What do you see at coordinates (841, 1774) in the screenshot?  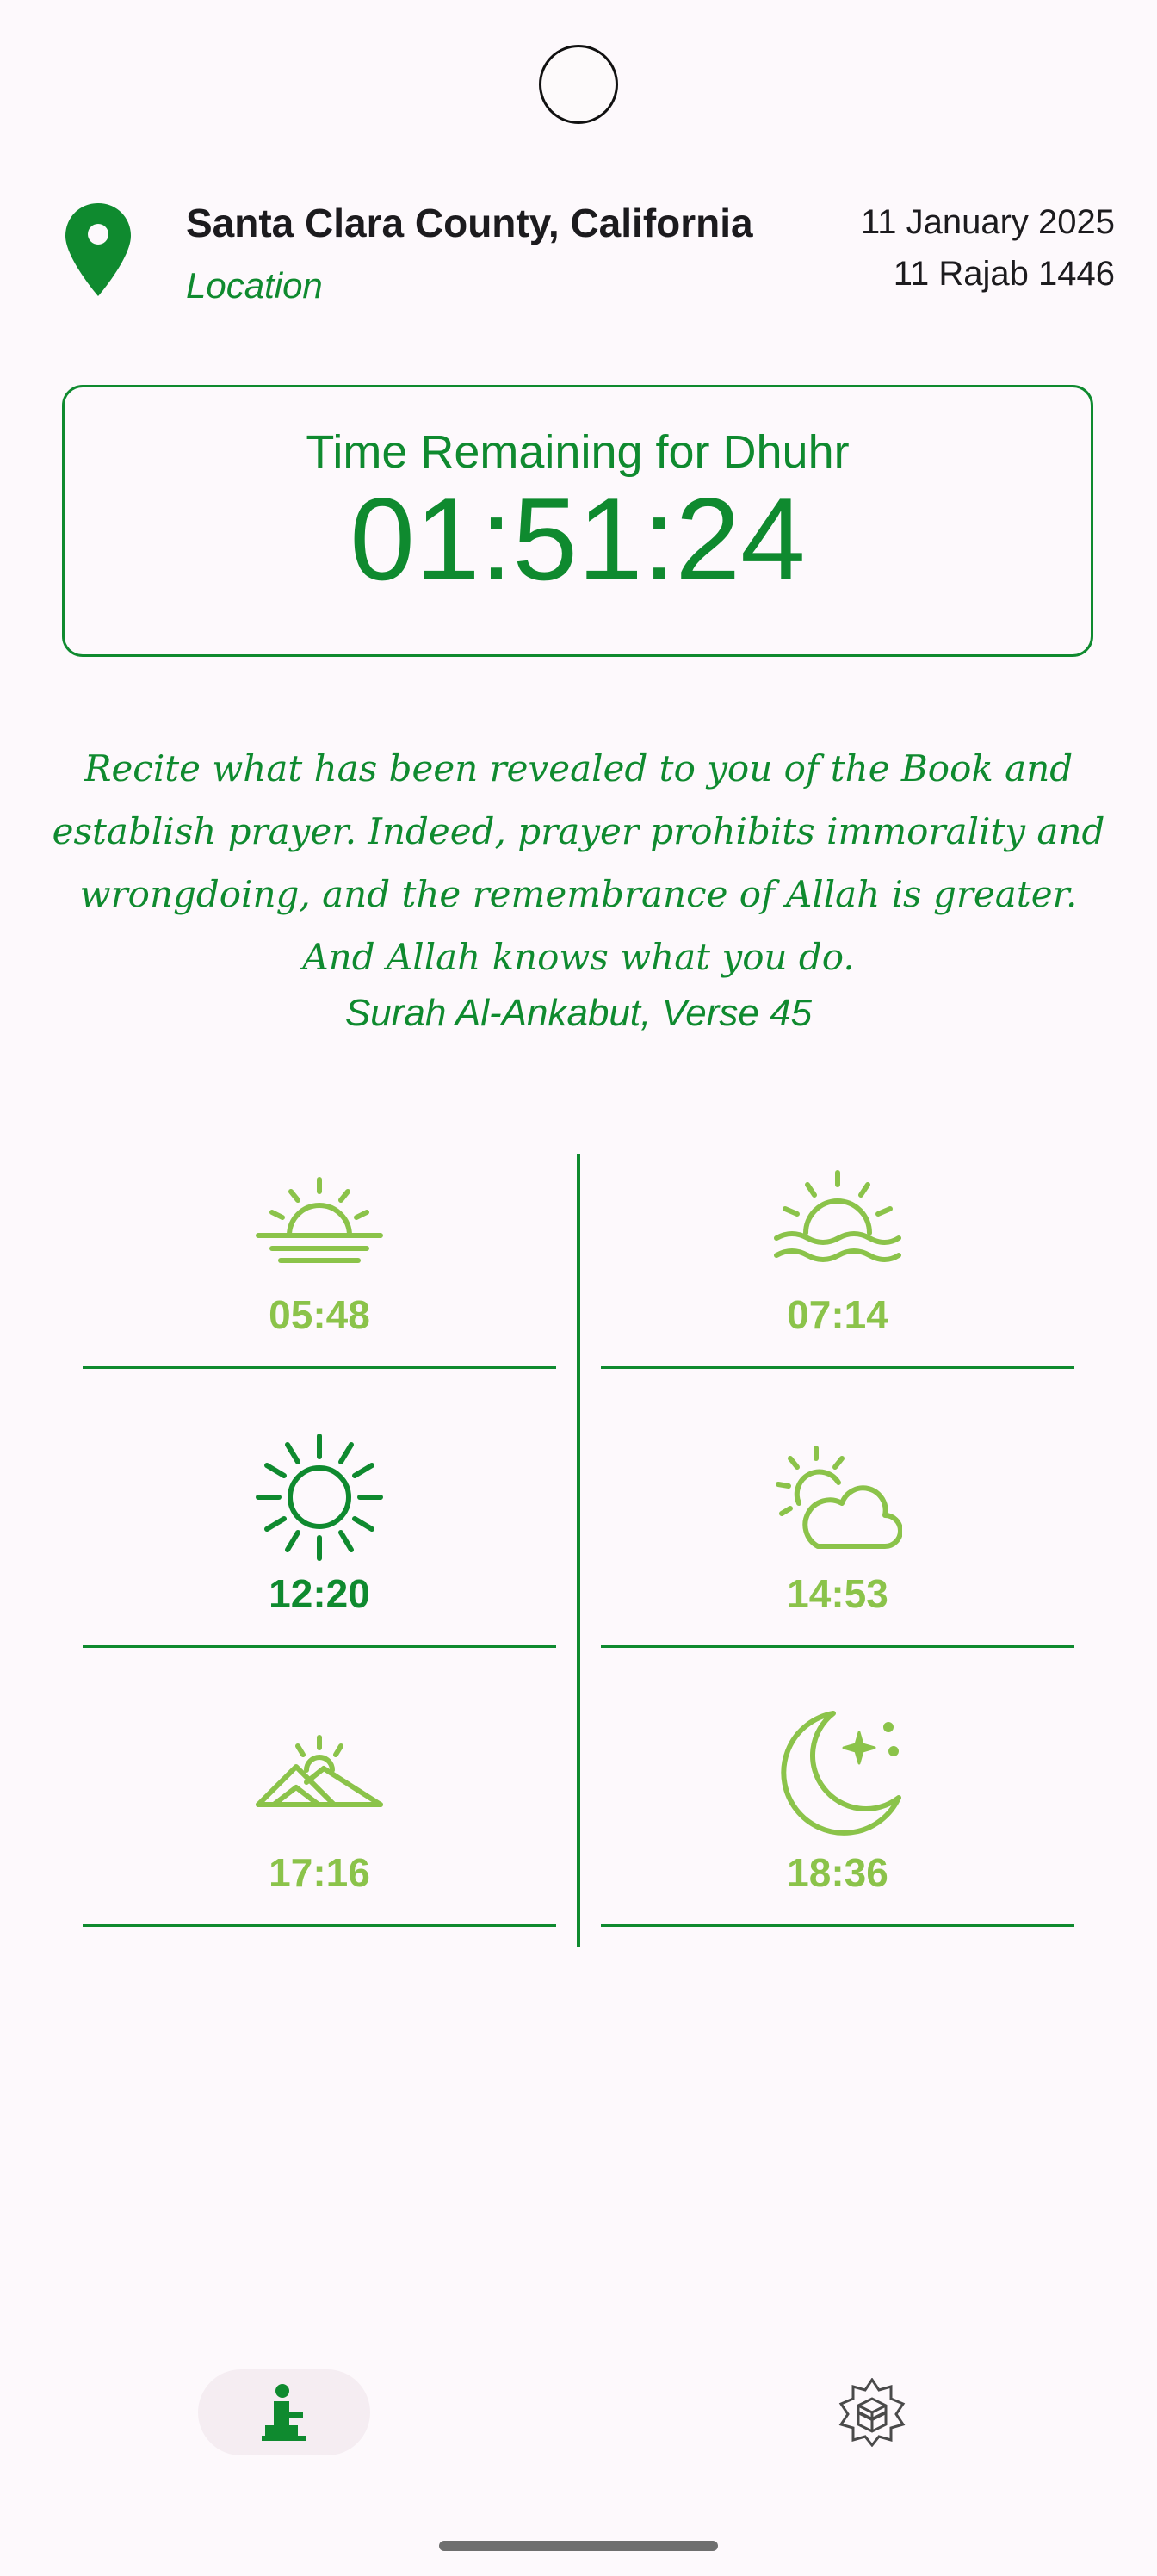 I see `crescent-moon-star-icon` at bounding box center [841, 1774].